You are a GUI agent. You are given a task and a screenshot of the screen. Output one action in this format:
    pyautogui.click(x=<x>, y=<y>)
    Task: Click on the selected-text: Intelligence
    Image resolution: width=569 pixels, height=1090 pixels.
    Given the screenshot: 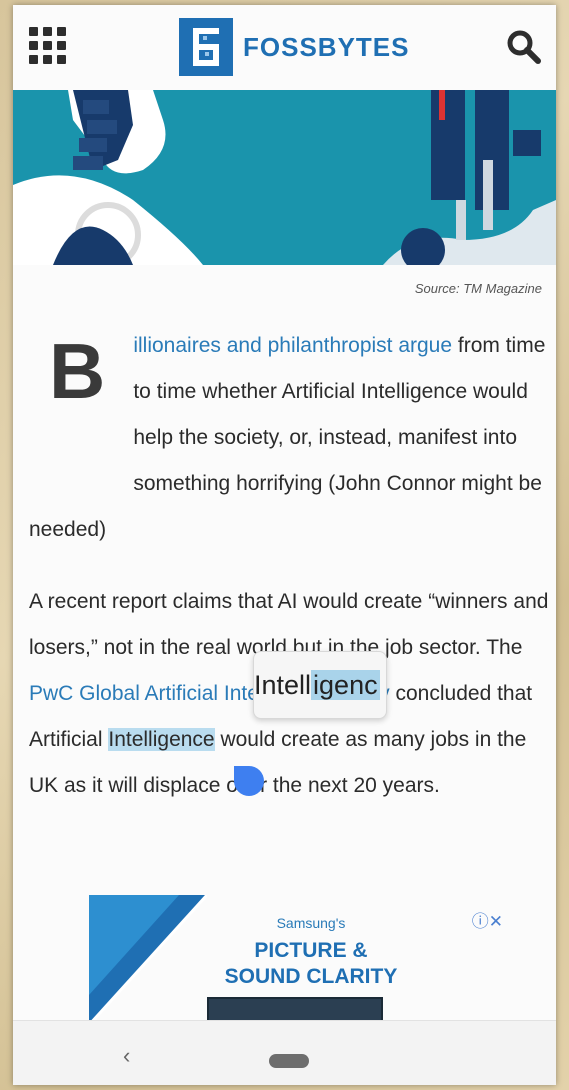 What is the action you would take?
    pyautogui.click(x=161, y=739)
    